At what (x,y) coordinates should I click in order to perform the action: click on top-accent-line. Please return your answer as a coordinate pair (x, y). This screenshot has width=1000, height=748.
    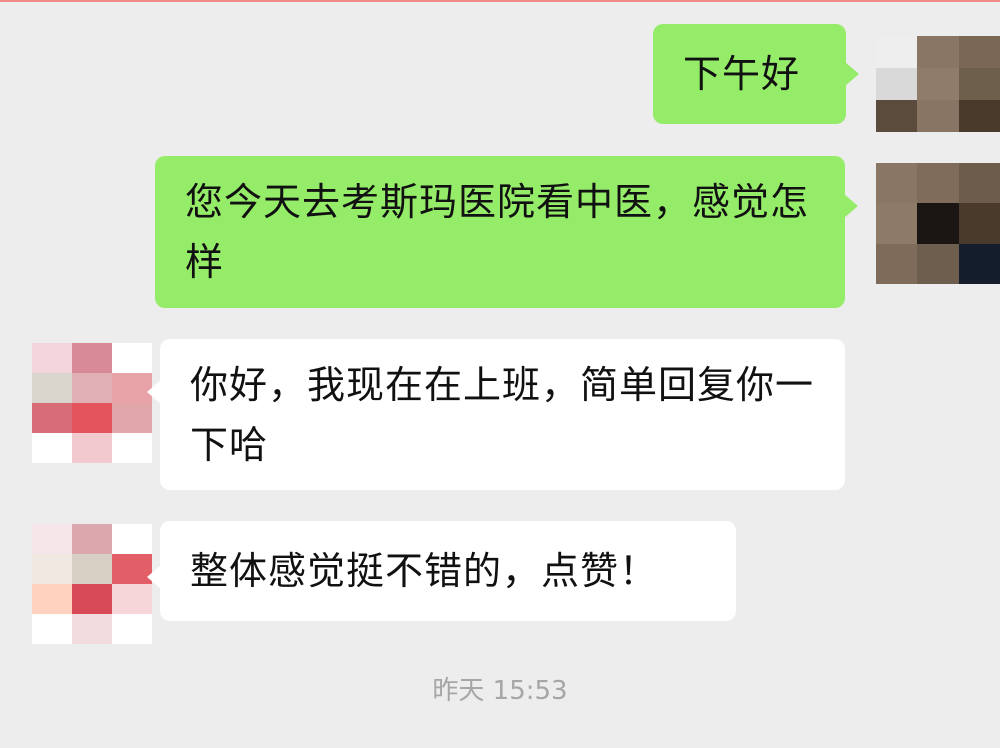
    Looking at the image, I should click on (500, 1).